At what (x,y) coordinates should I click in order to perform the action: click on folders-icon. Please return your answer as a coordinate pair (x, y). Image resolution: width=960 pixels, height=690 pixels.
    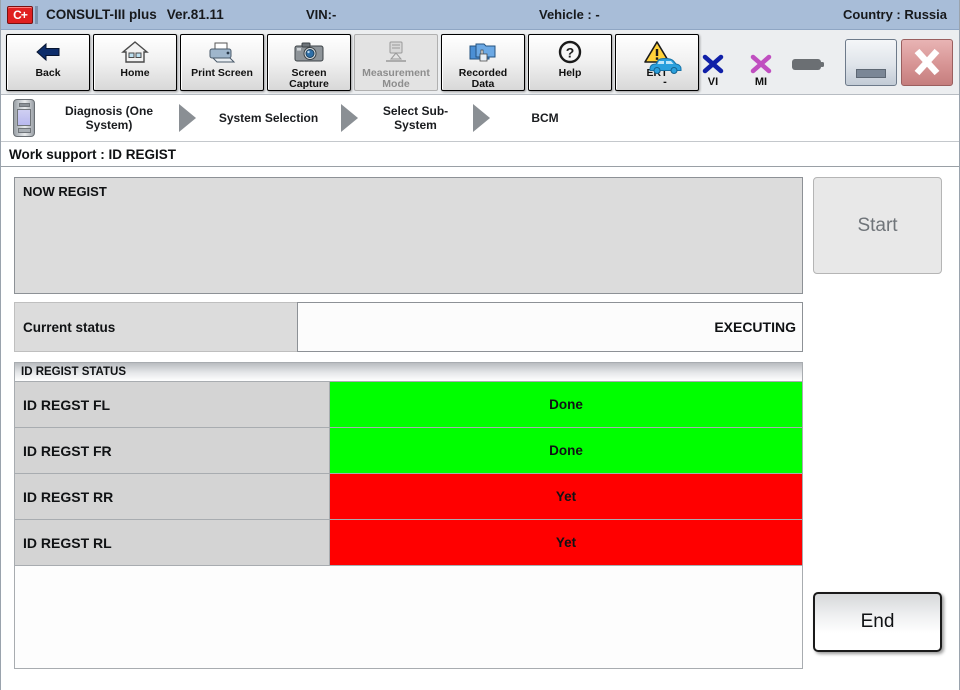
    Looking at the image, I should click on (483, 52).